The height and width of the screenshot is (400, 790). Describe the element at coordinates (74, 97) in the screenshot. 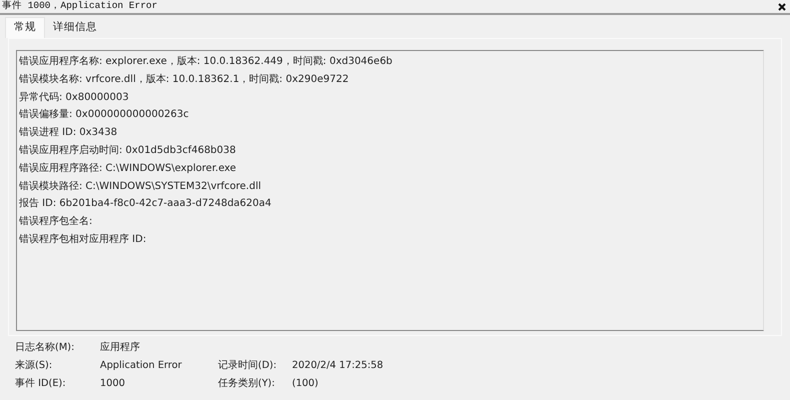

I see `message-line: 异常代码: 0x80000003` at that location.